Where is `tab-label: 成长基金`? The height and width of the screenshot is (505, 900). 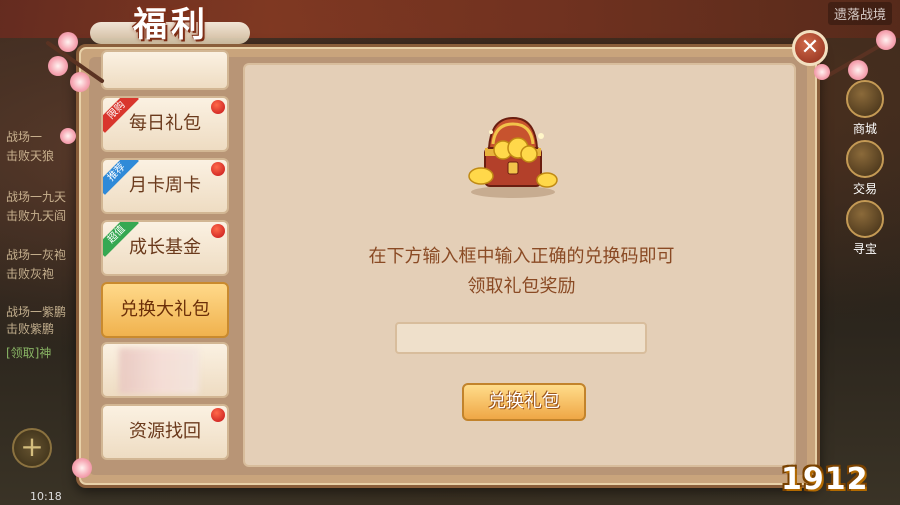 tab-label: 成长基金 is located at coordinates (165, 247).